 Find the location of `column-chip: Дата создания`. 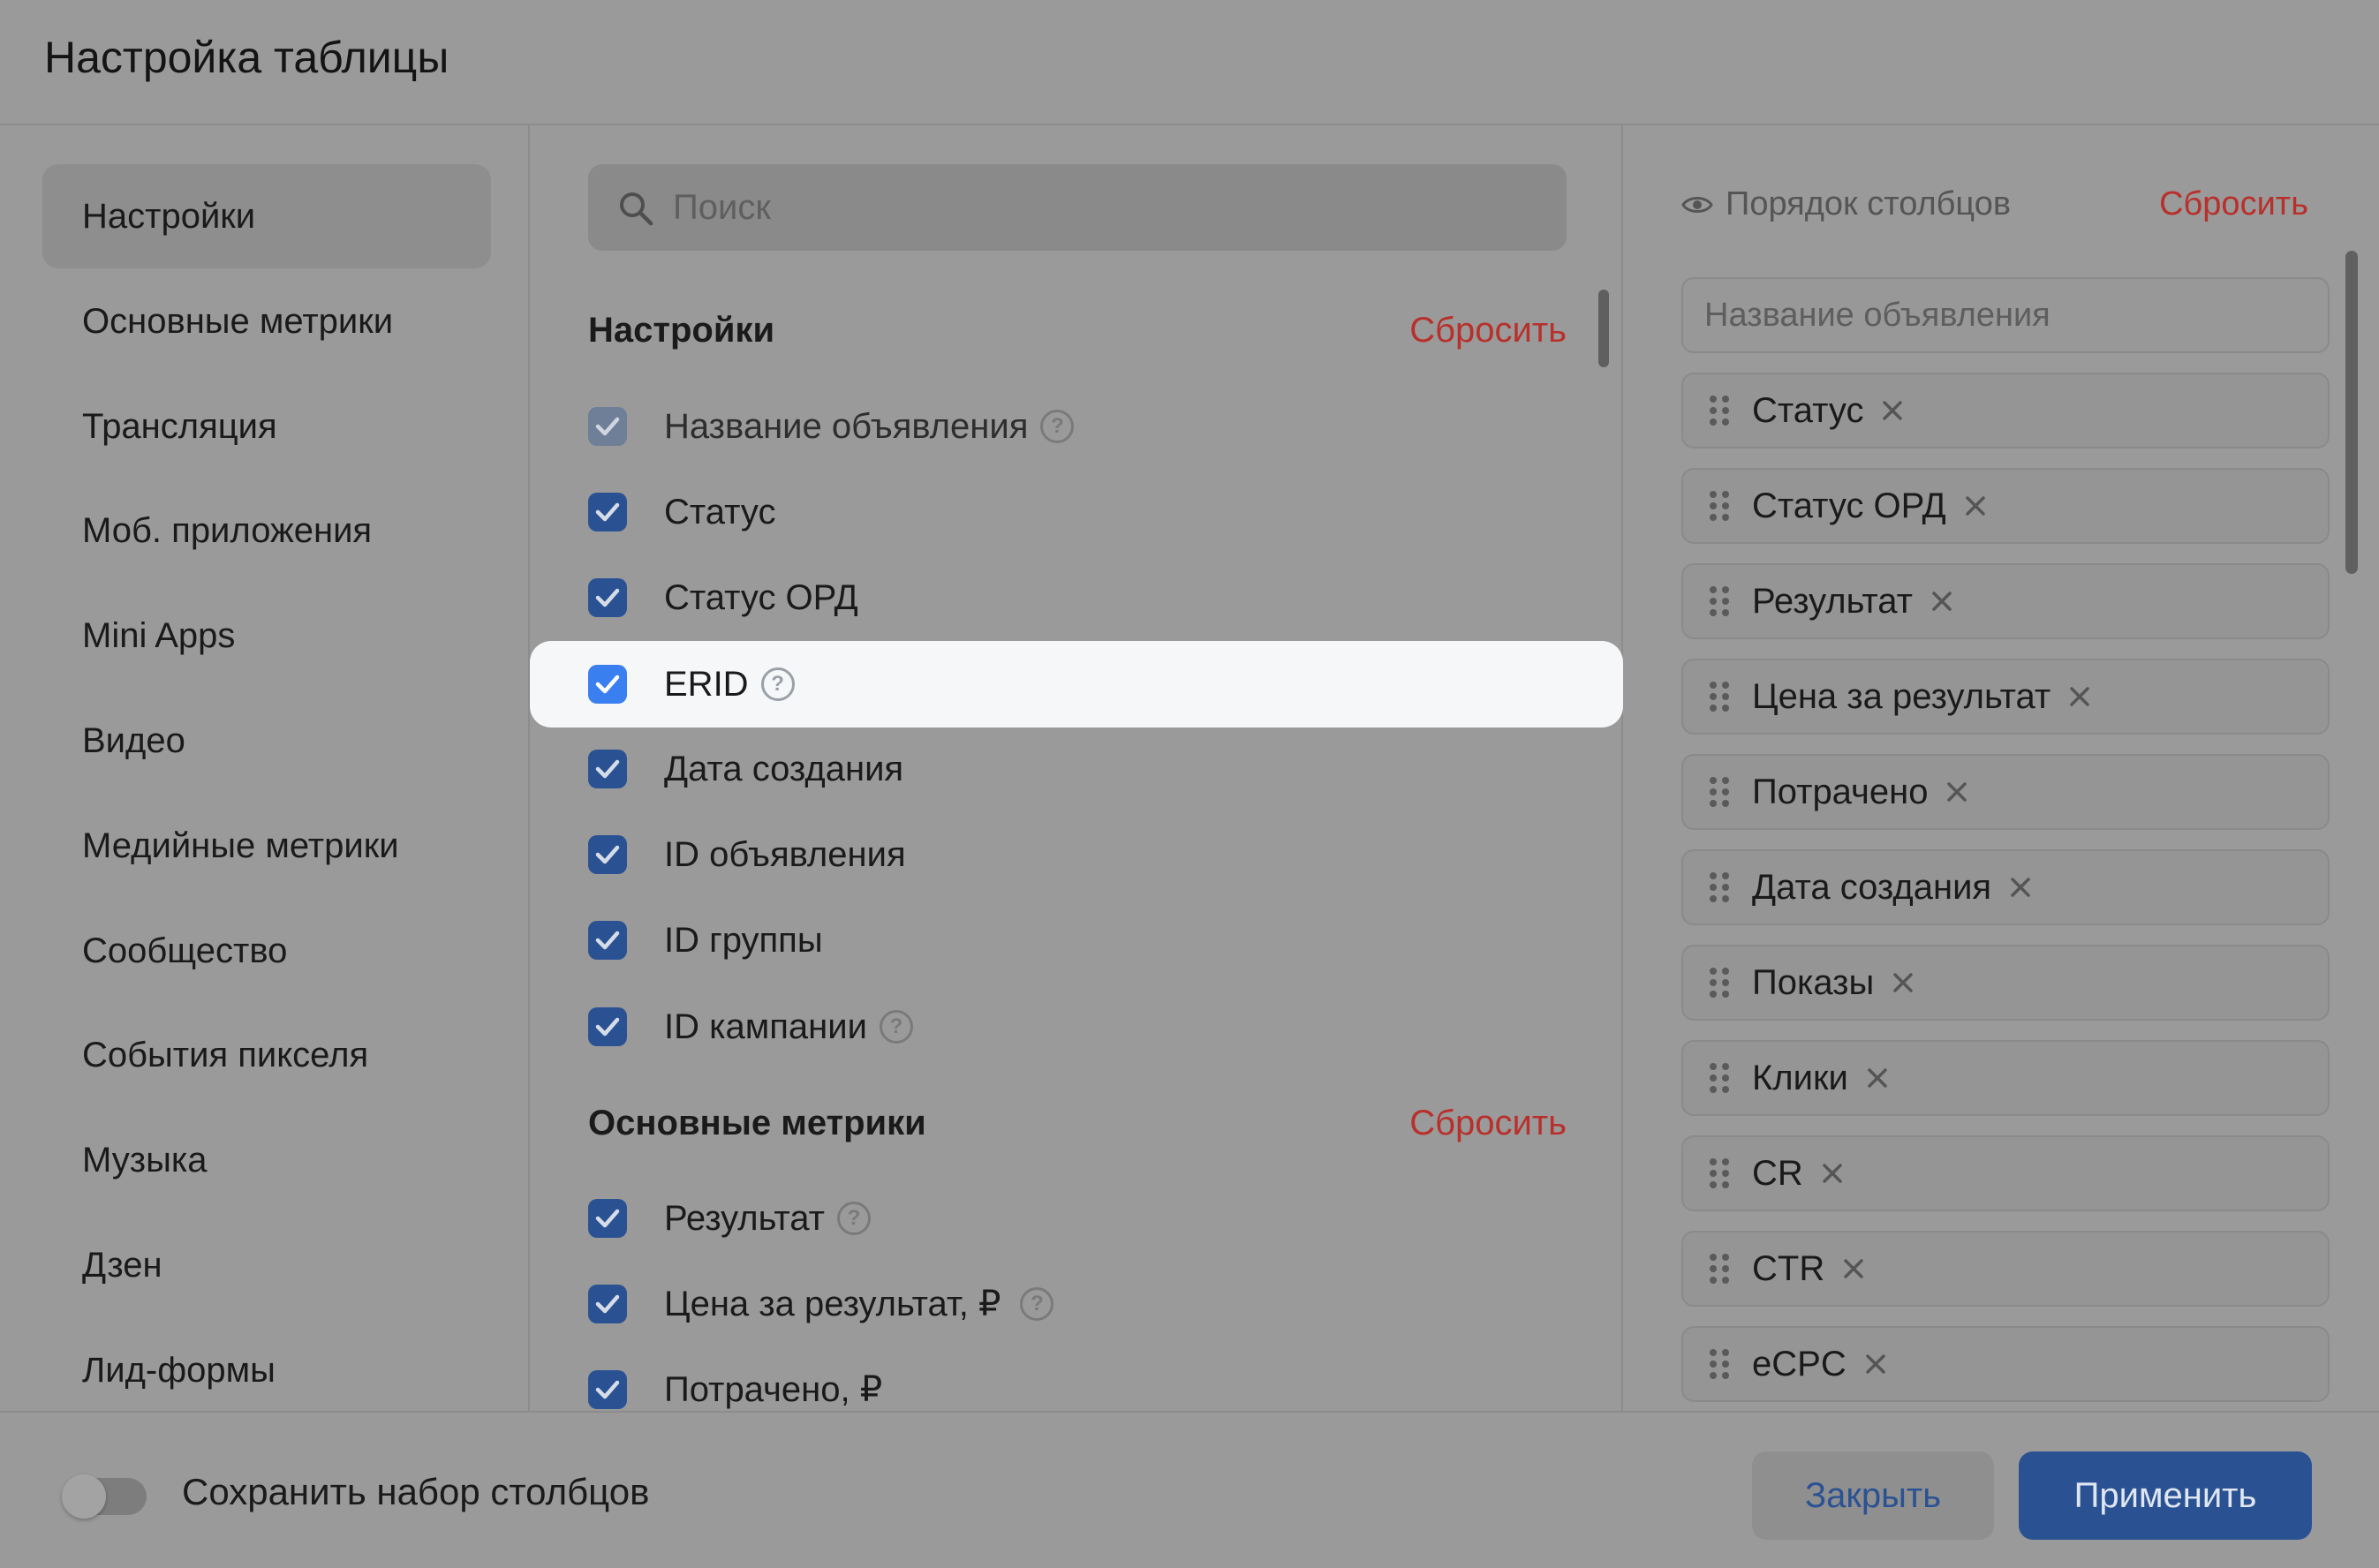

column-chip: Дата создания is located at coordinates (2005, 887).